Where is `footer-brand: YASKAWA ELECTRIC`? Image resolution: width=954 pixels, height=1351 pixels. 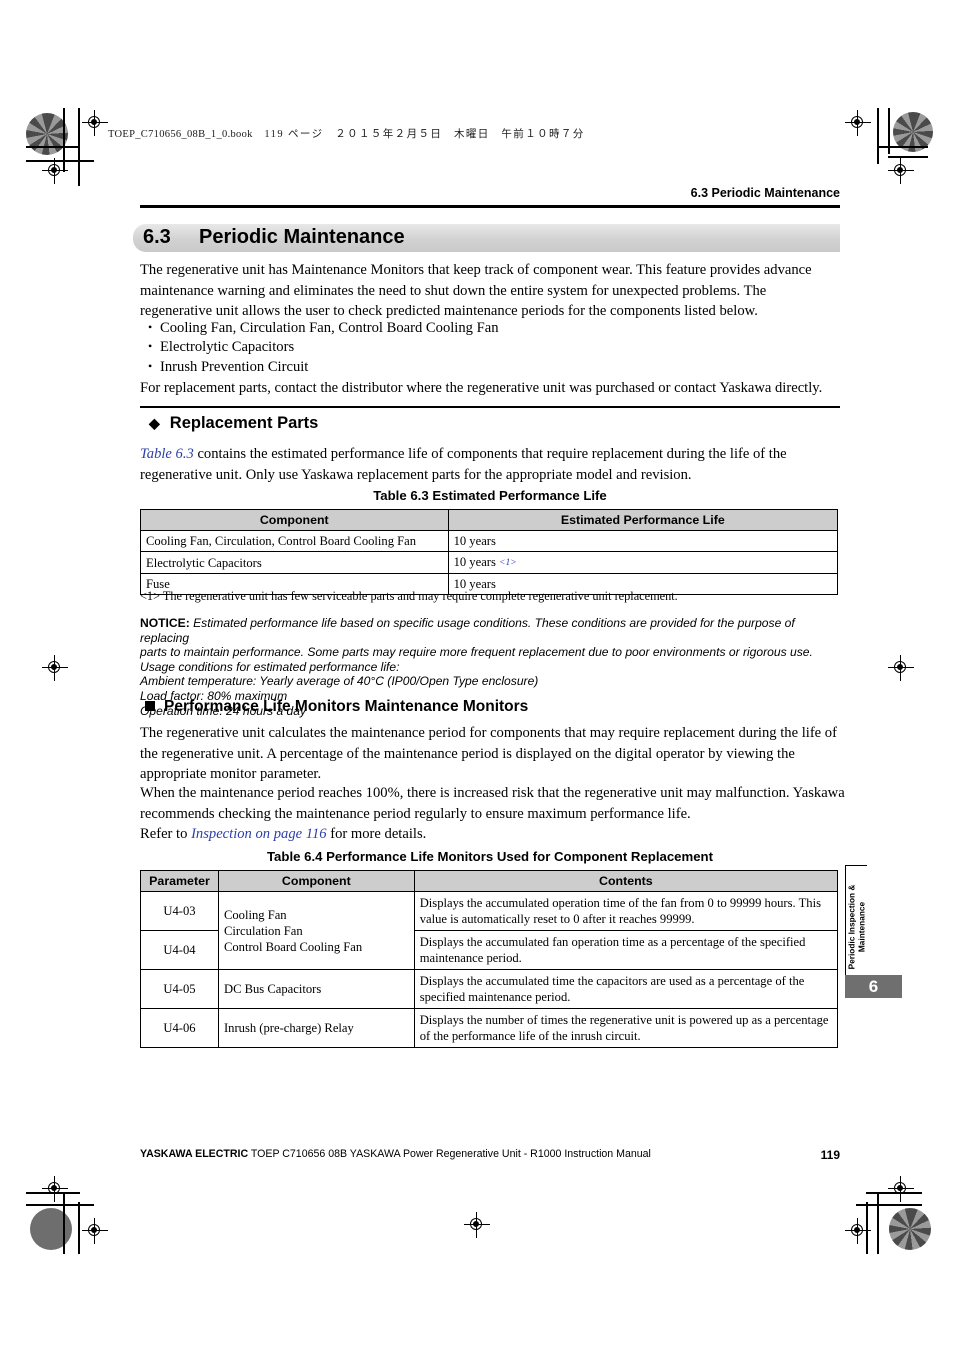 footer-brand: YASKAWA ELECTRIC is located at coordinates (194, 1154).